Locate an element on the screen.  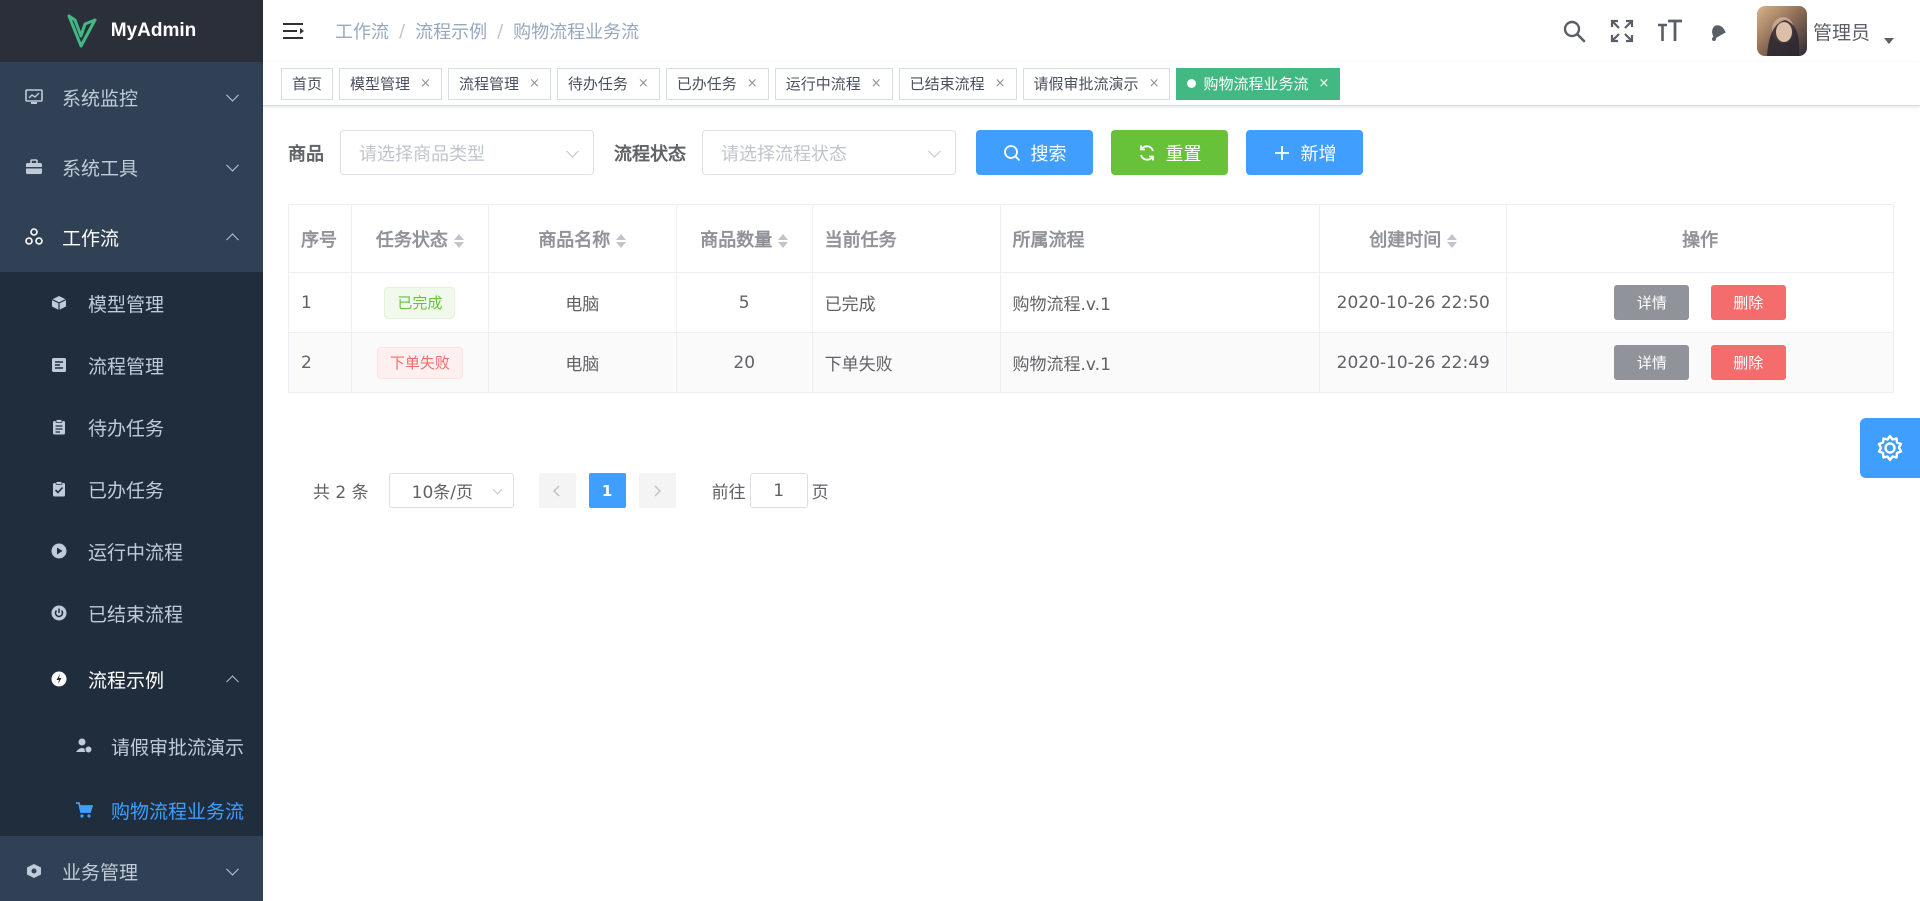
business-icon is located at coordinates (34, 871).